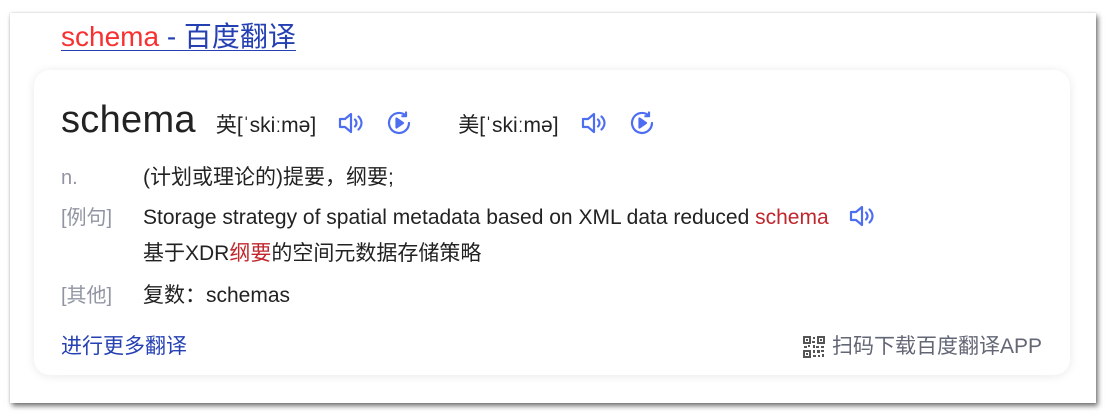 This screenshot has width=1110, height=419. What do you see at coordinates (69, 178) in the screenshot?
I see `part-of-speech: n.` at bounding box center [69, 178].